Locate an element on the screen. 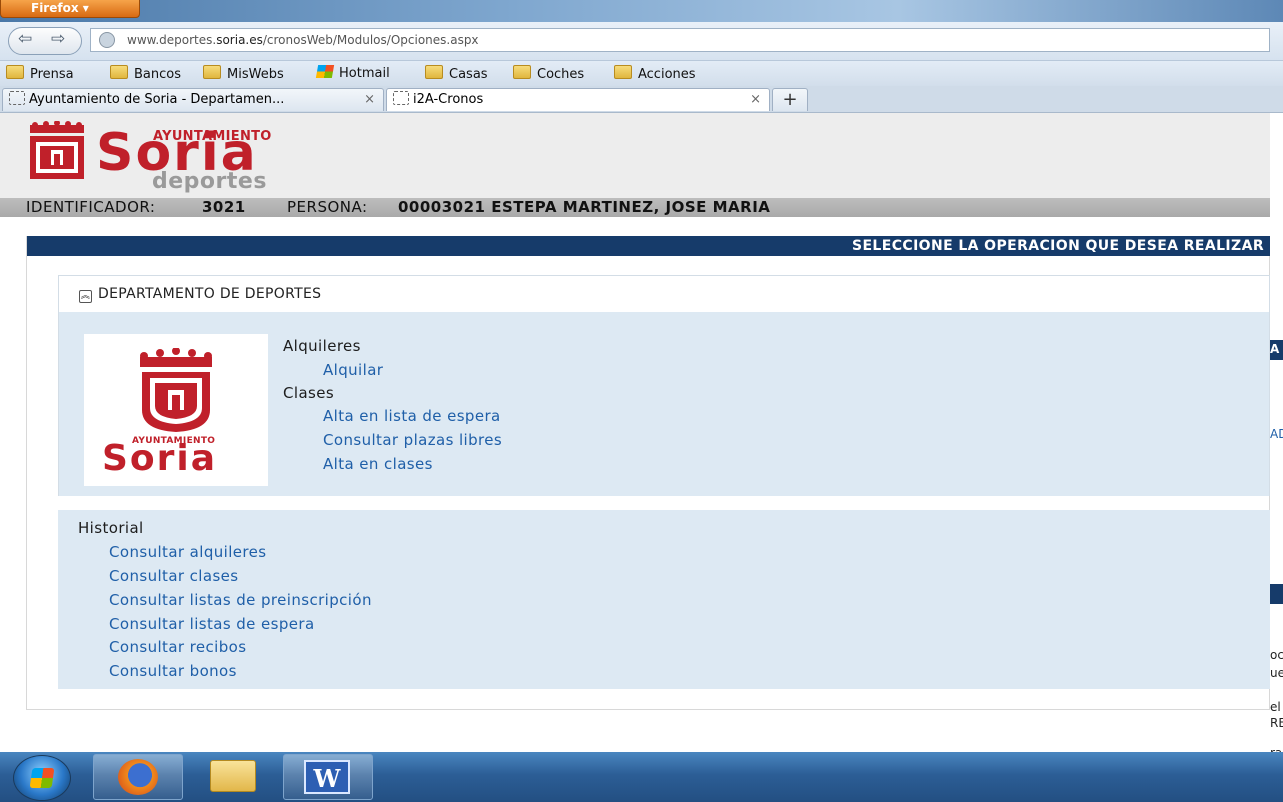  forward-arrow-icon: ⇨ is located at coordinates (58, 39).